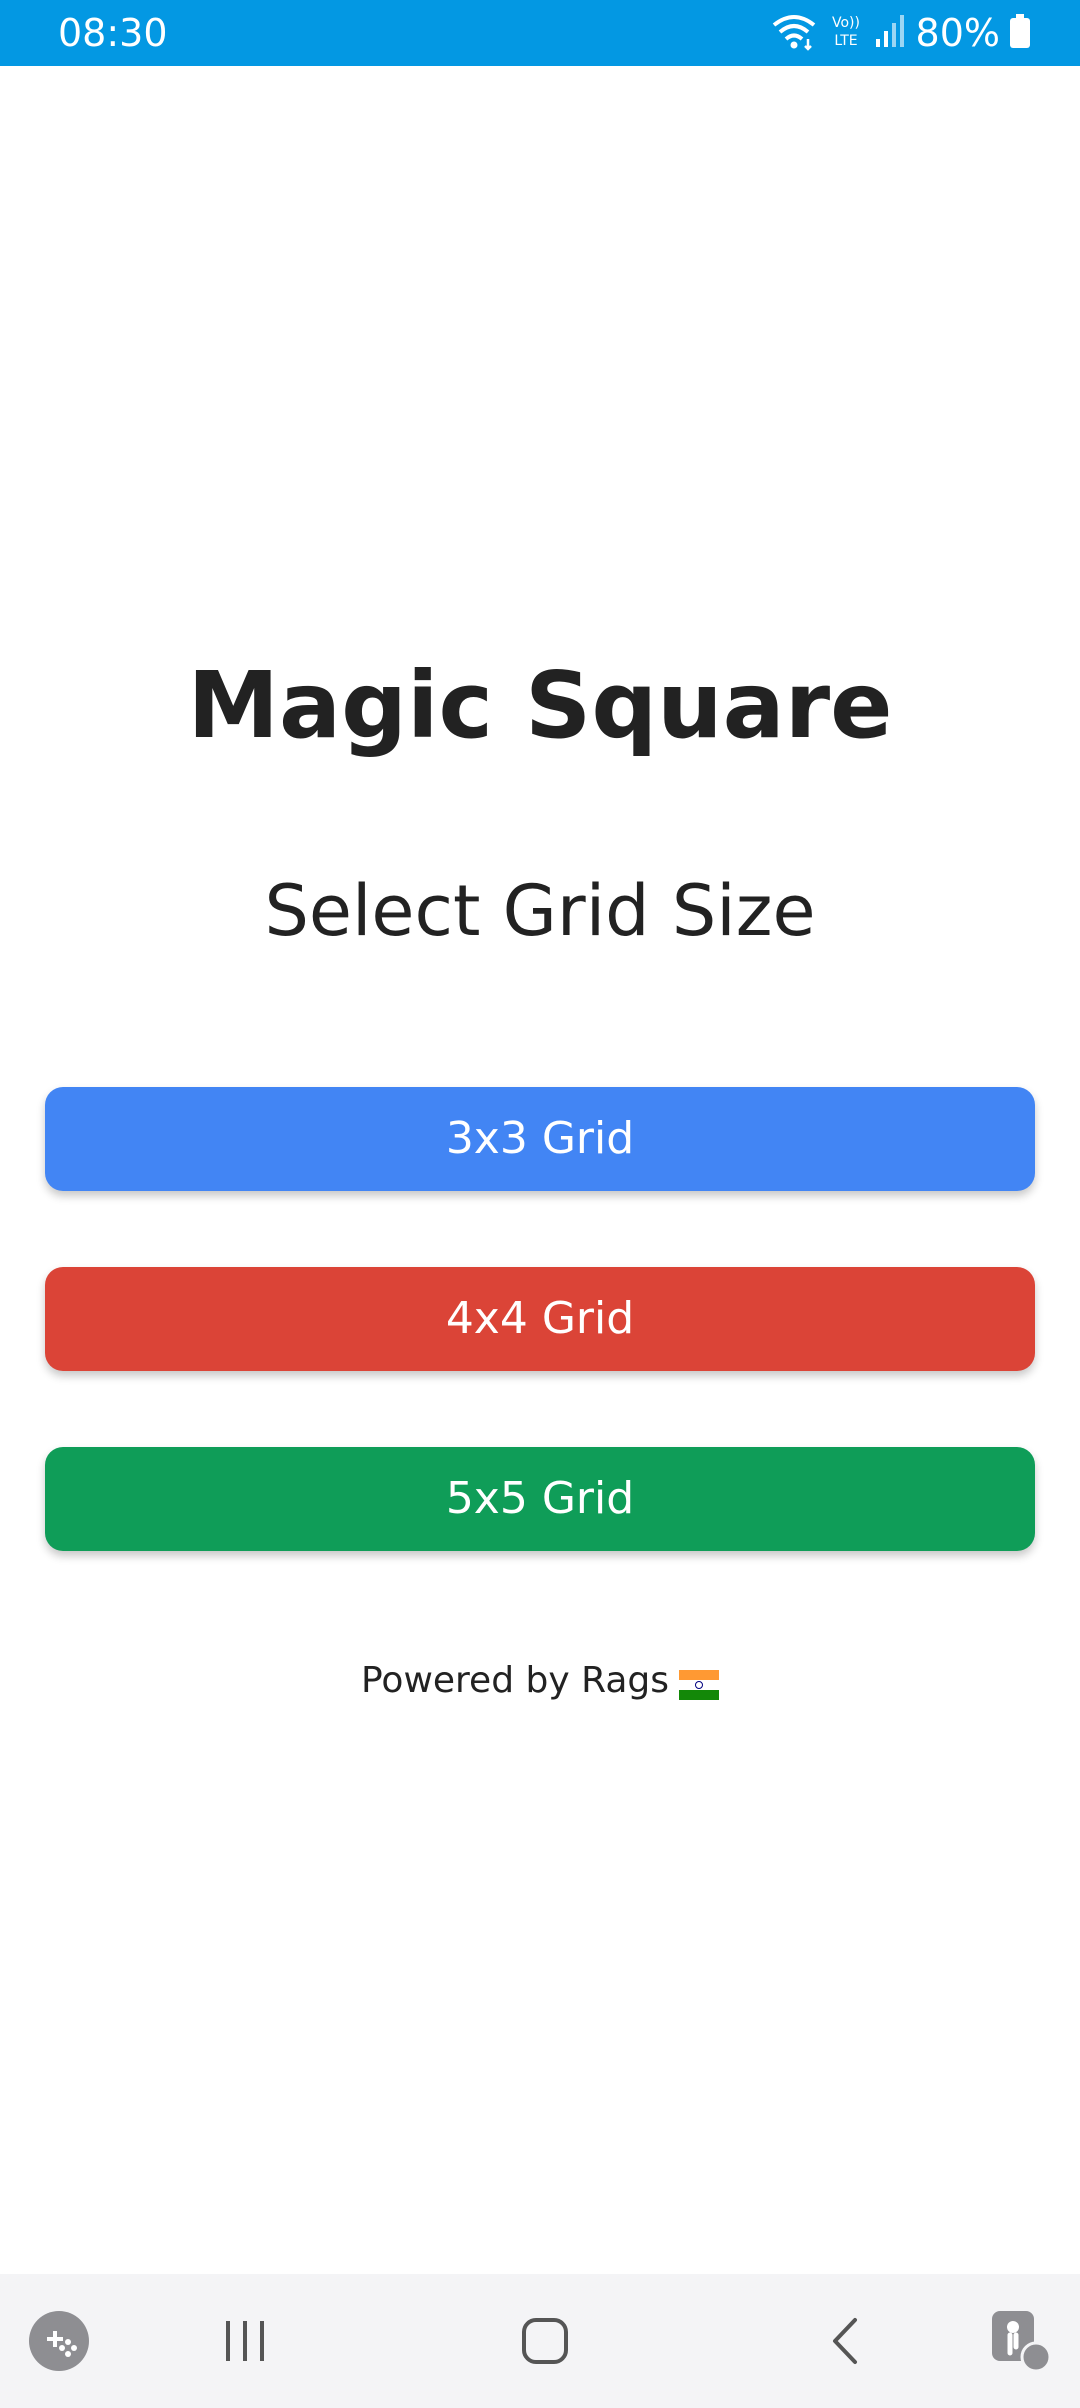 Image resolution: width=1080 pixels, height=2408 pixels. What do you see at coordinates (59, 2341) in the screenshot?
I see `game-launcher-icon` at bounding box center [59, 2341].